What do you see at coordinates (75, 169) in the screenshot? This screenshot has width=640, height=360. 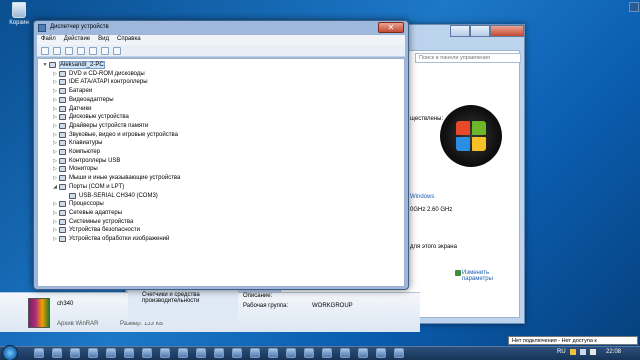 I see `tree-node: ▷ Мониторы` at bounding box center [75, 169].